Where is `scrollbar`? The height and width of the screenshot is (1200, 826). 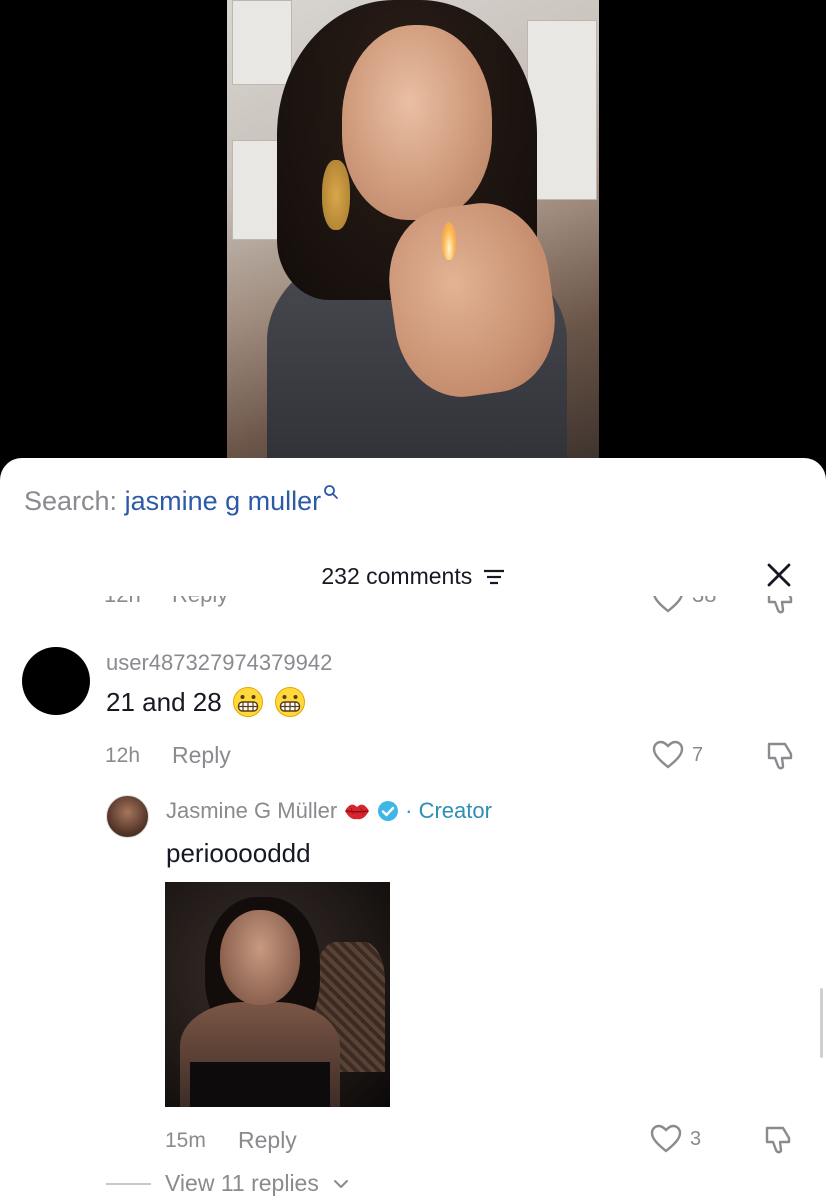 scrollbar is located at coordinates (821, 1023).